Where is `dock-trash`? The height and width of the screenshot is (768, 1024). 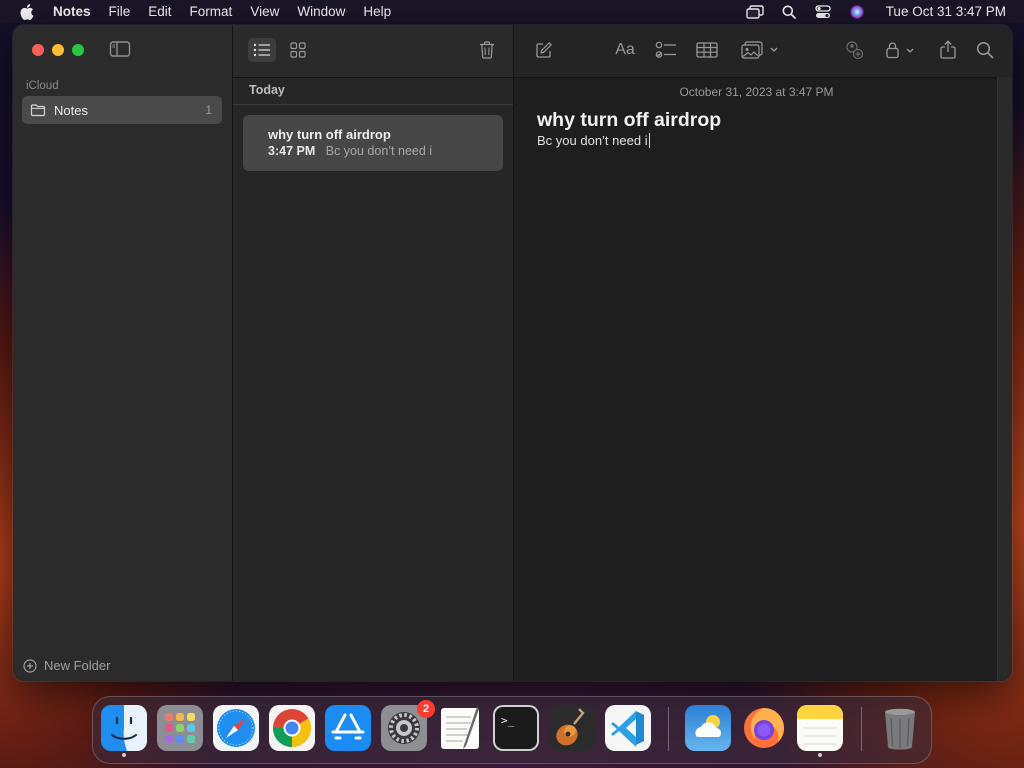 dock-trash is located at coordinates (900, 728).